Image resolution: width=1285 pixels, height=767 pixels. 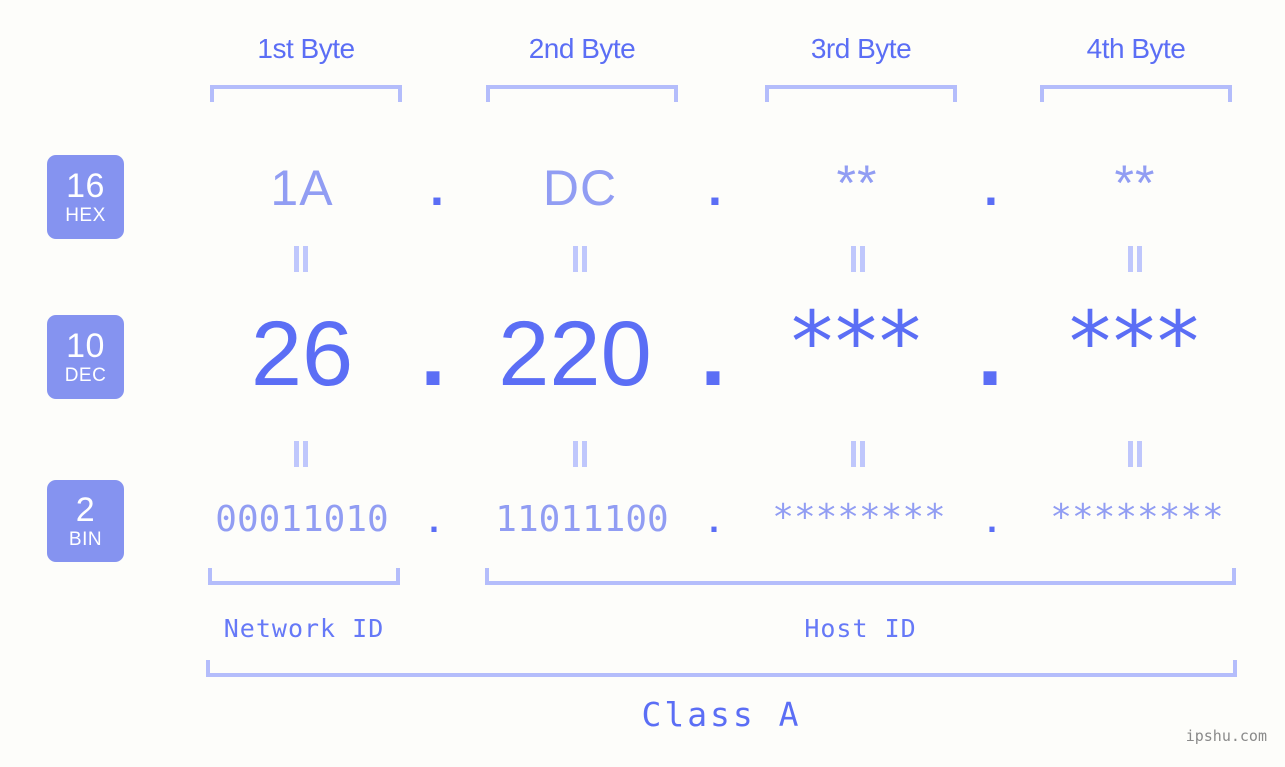 I want to click on base-badge-bin: 2 BIN, so click(x=85, y=521).